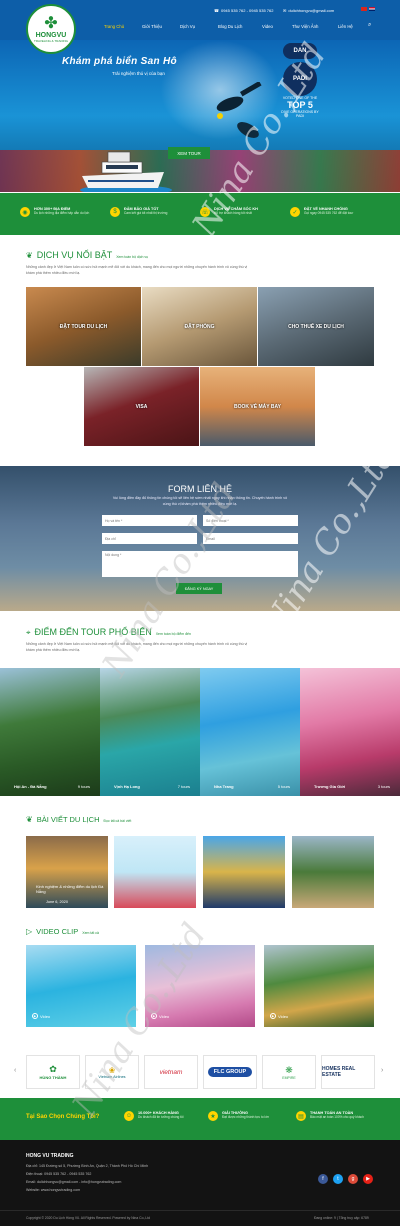  What do you see at coordinates (138, 73) in the screenshot?
I see `hero-subtitle: Trải nghiệm thú vị của bạn` at bounding box center [138, 73].